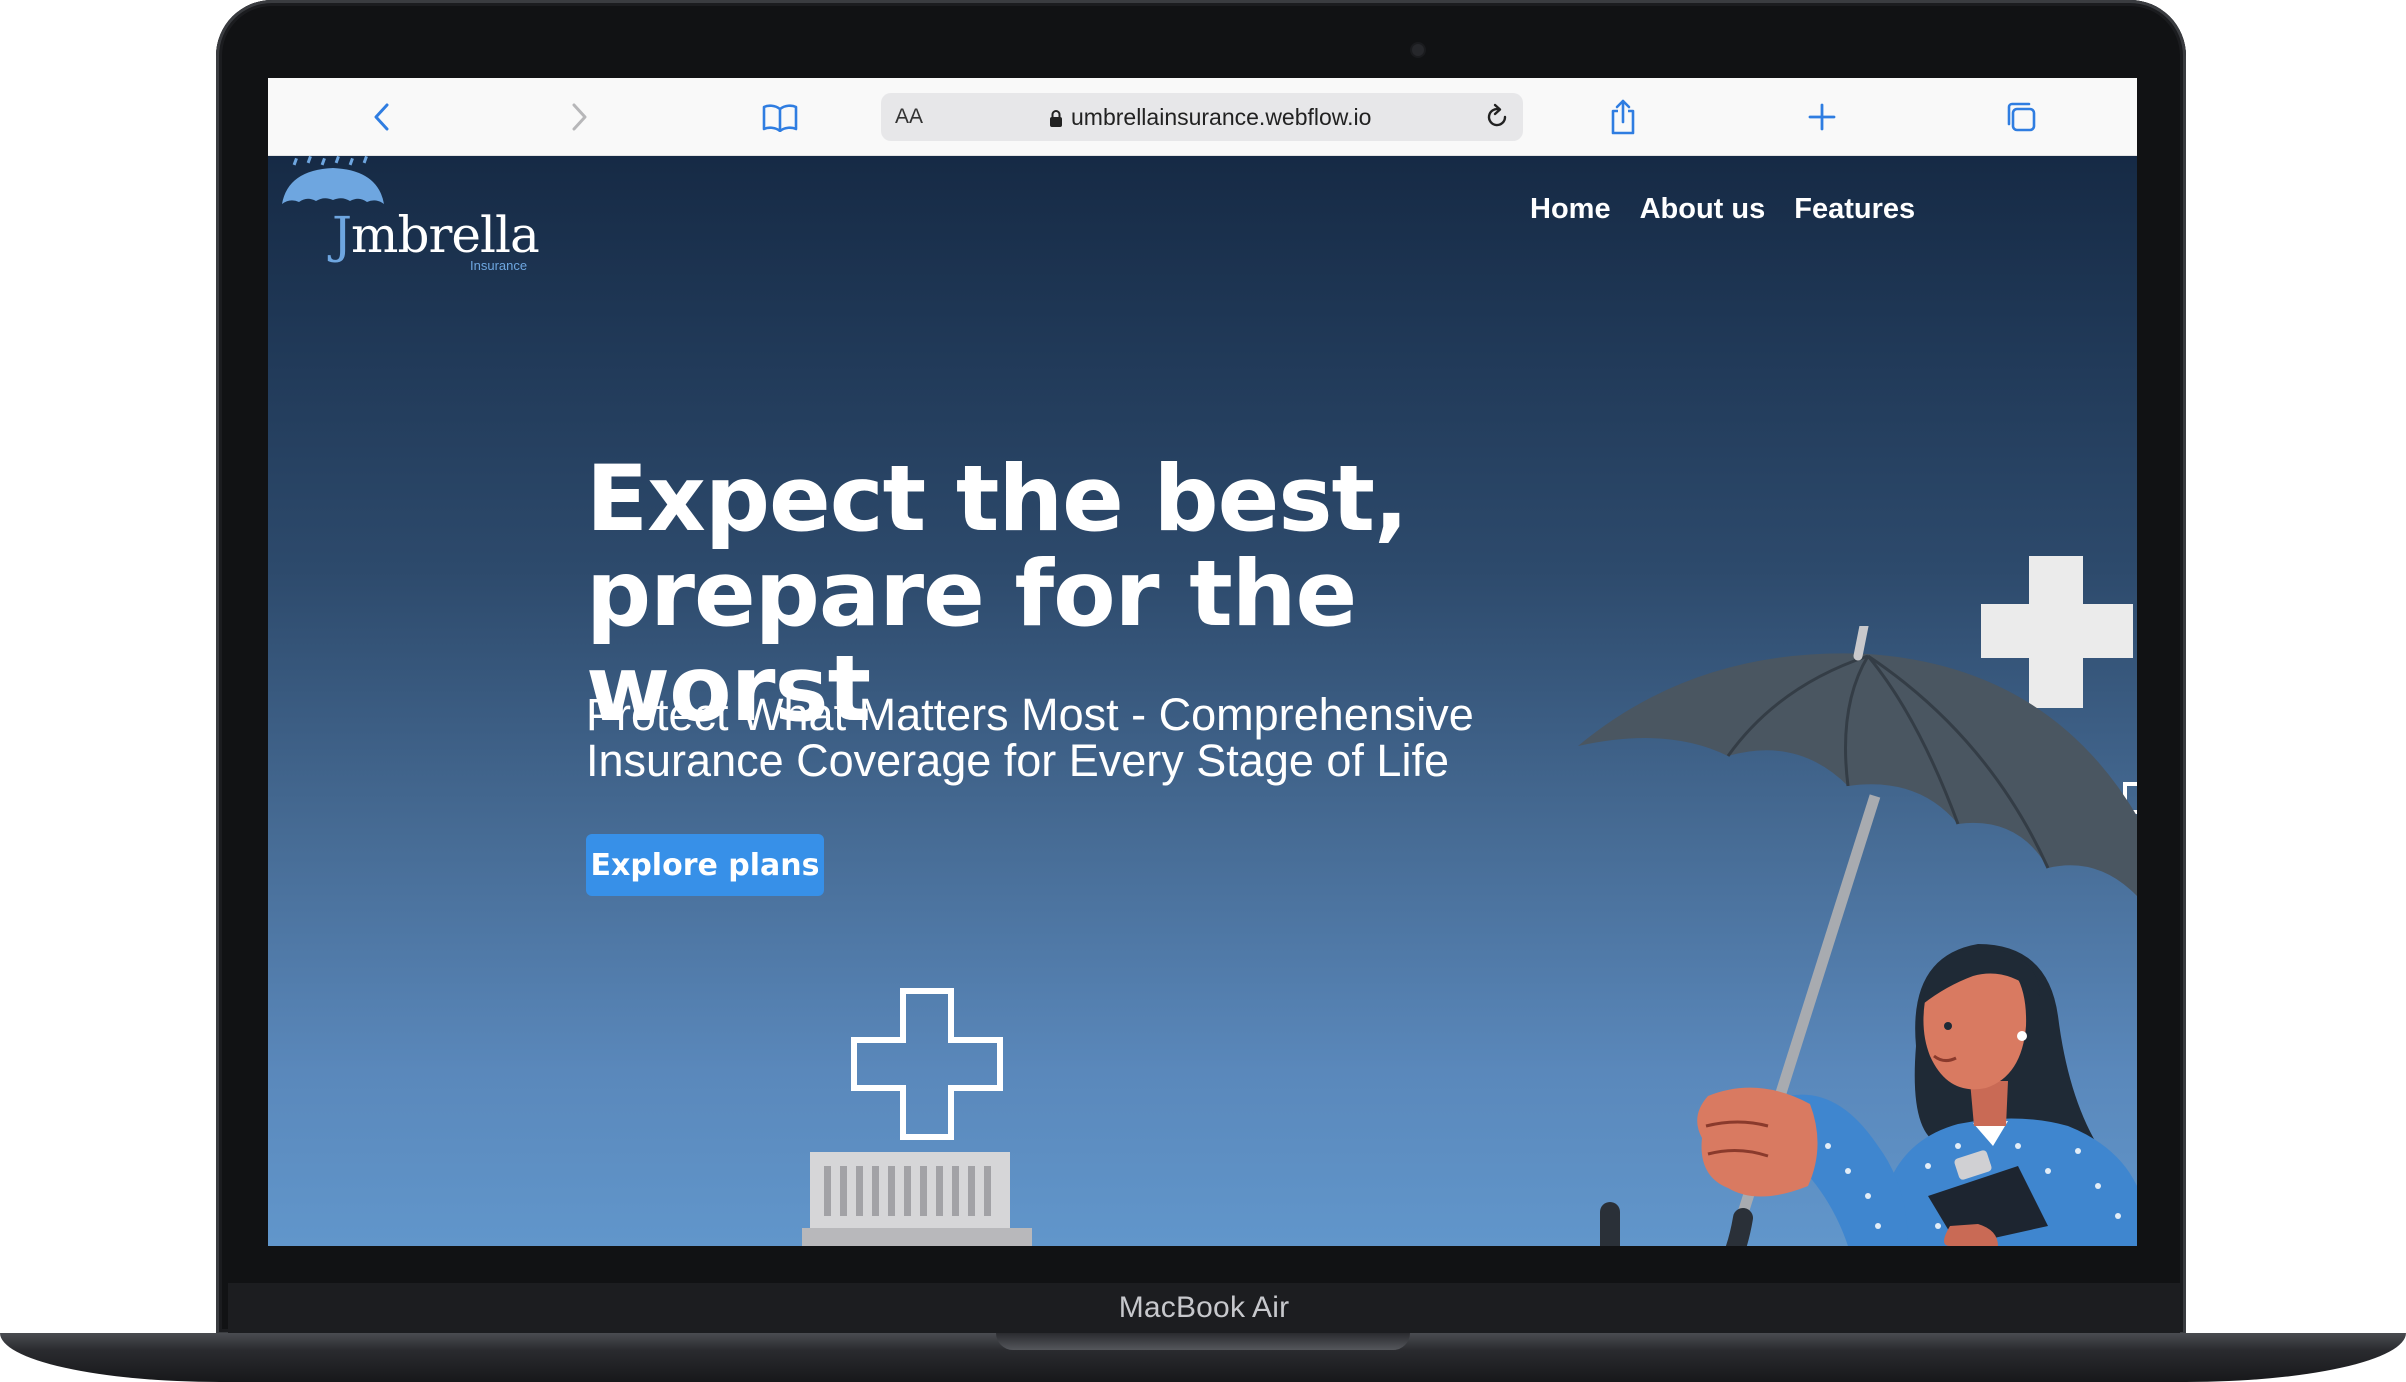 The image size is (2406, 1382). Describe the element at coordinates (909, 117) in the screenshot. I see `text-size-button: AA` at that location.